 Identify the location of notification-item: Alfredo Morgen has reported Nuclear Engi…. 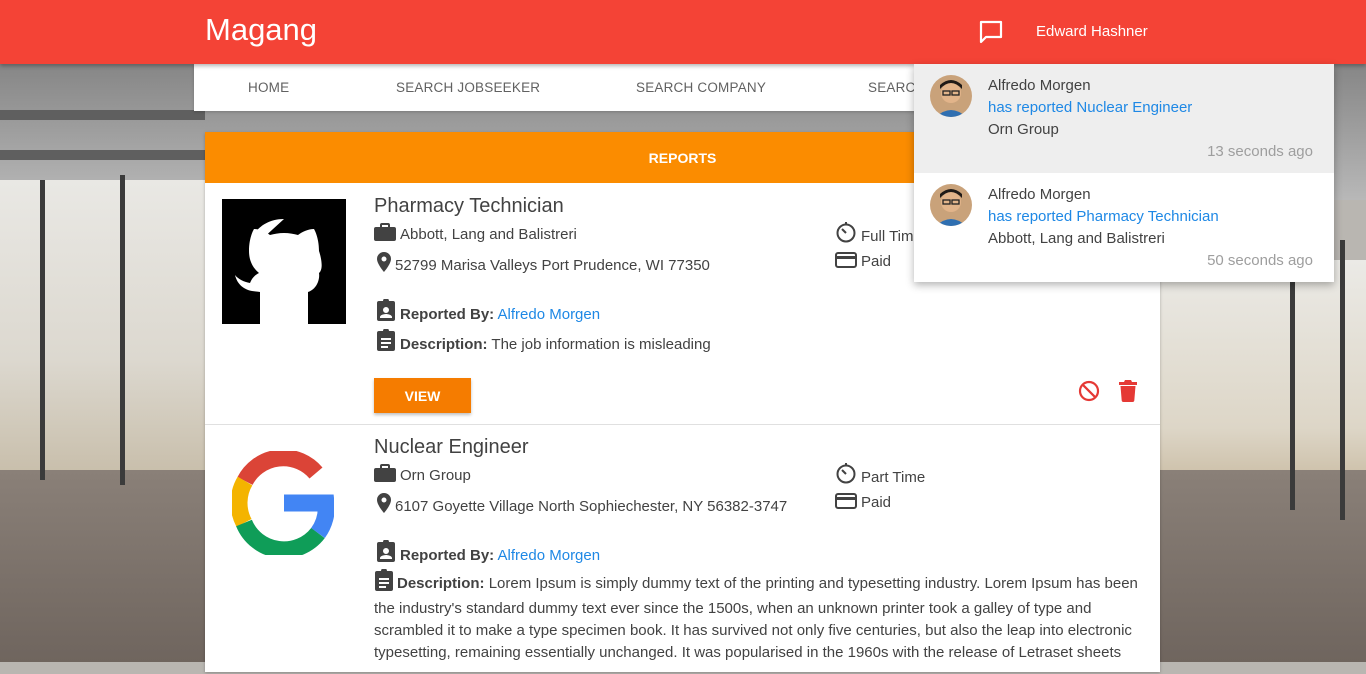
(1124, 118).